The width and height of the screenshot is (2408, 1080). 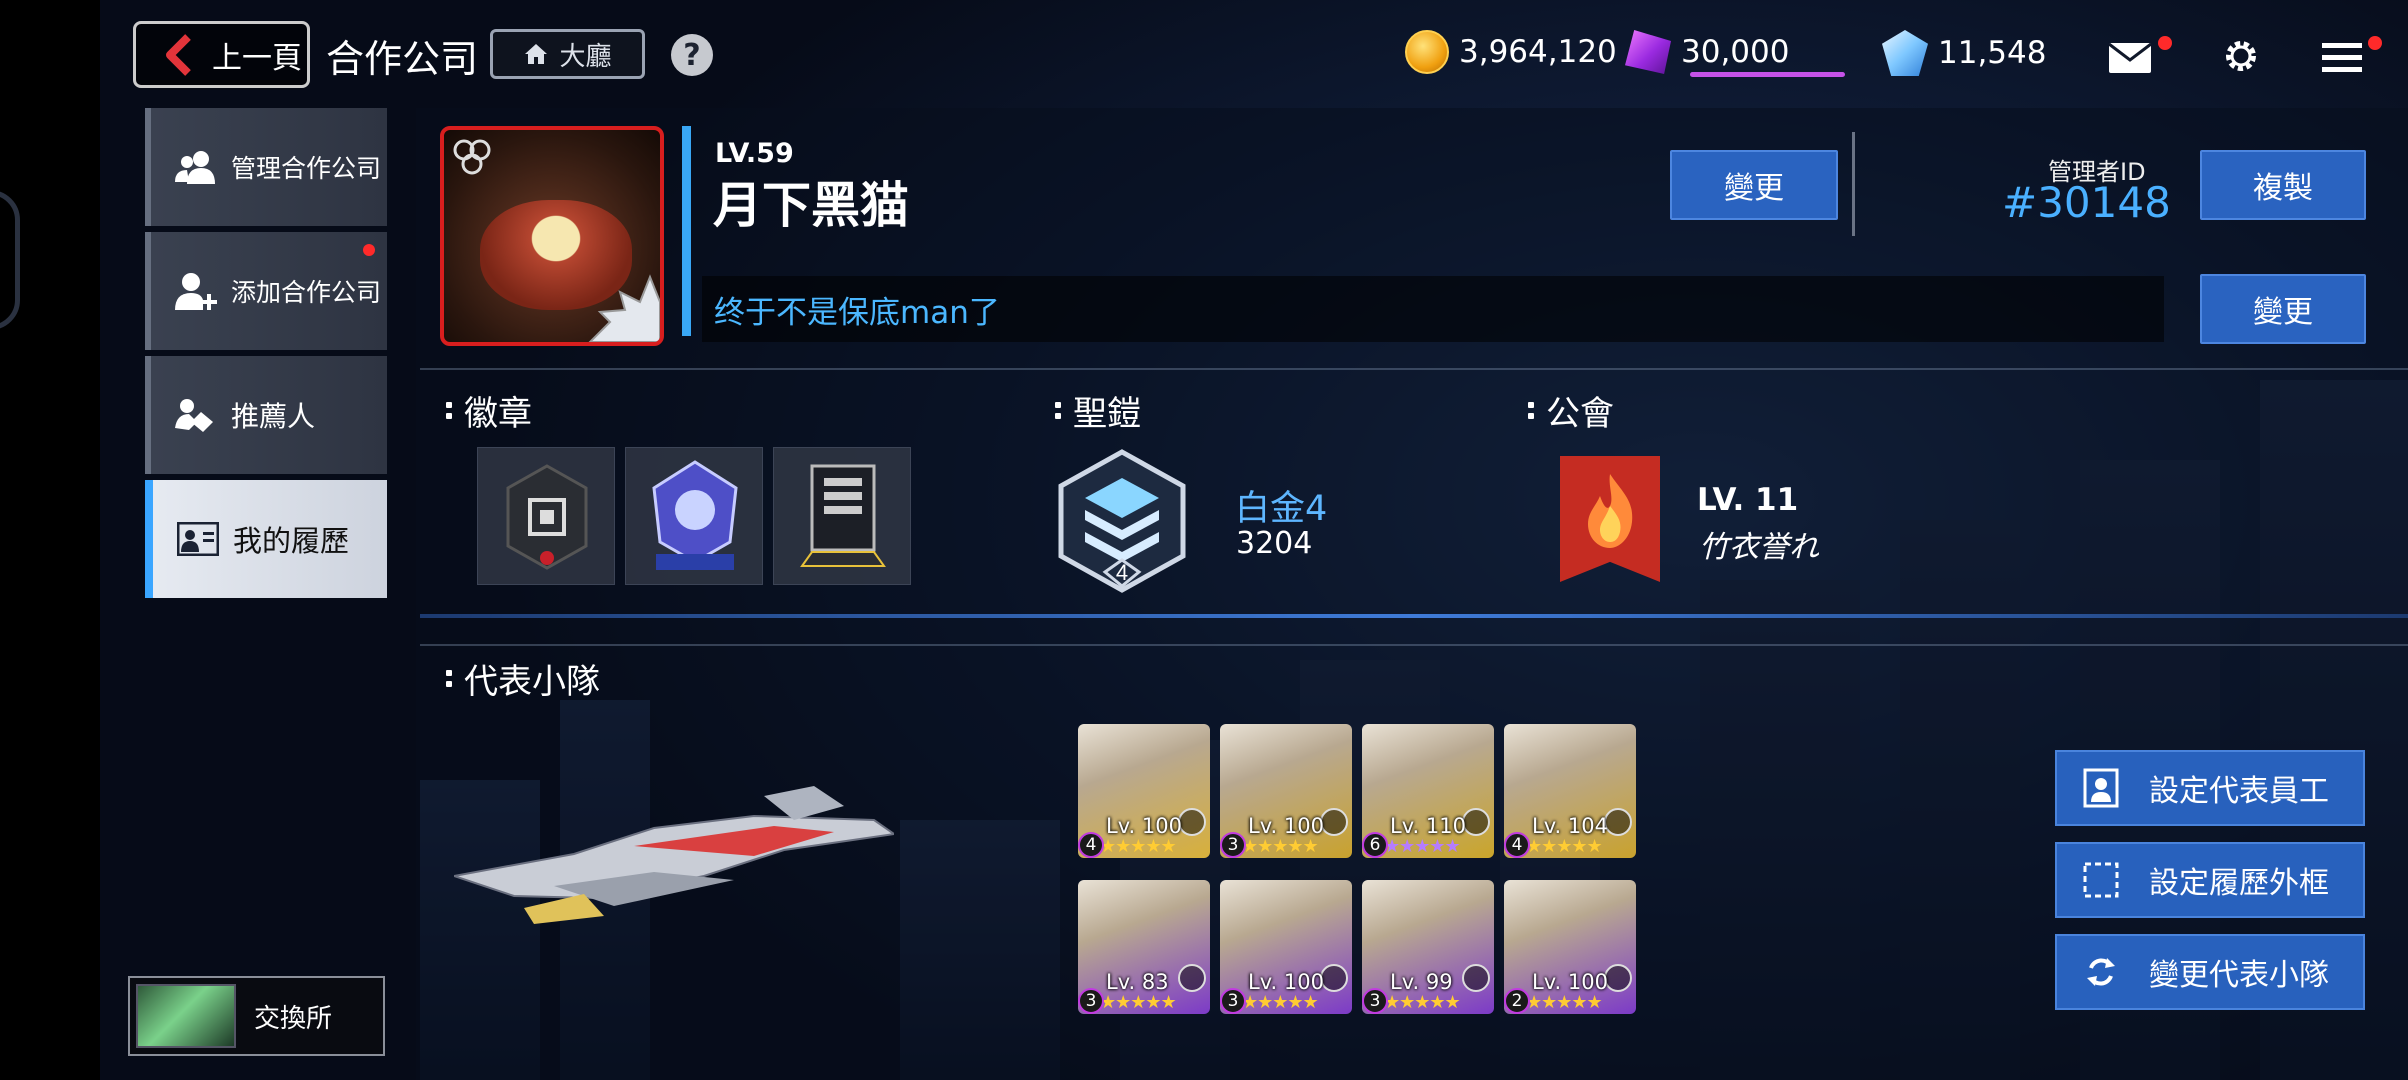 What do you see at coordinates (1580, 414) in the screenshot?
I see `guild-title-text: 公會` at bounding box center [1580, 414].